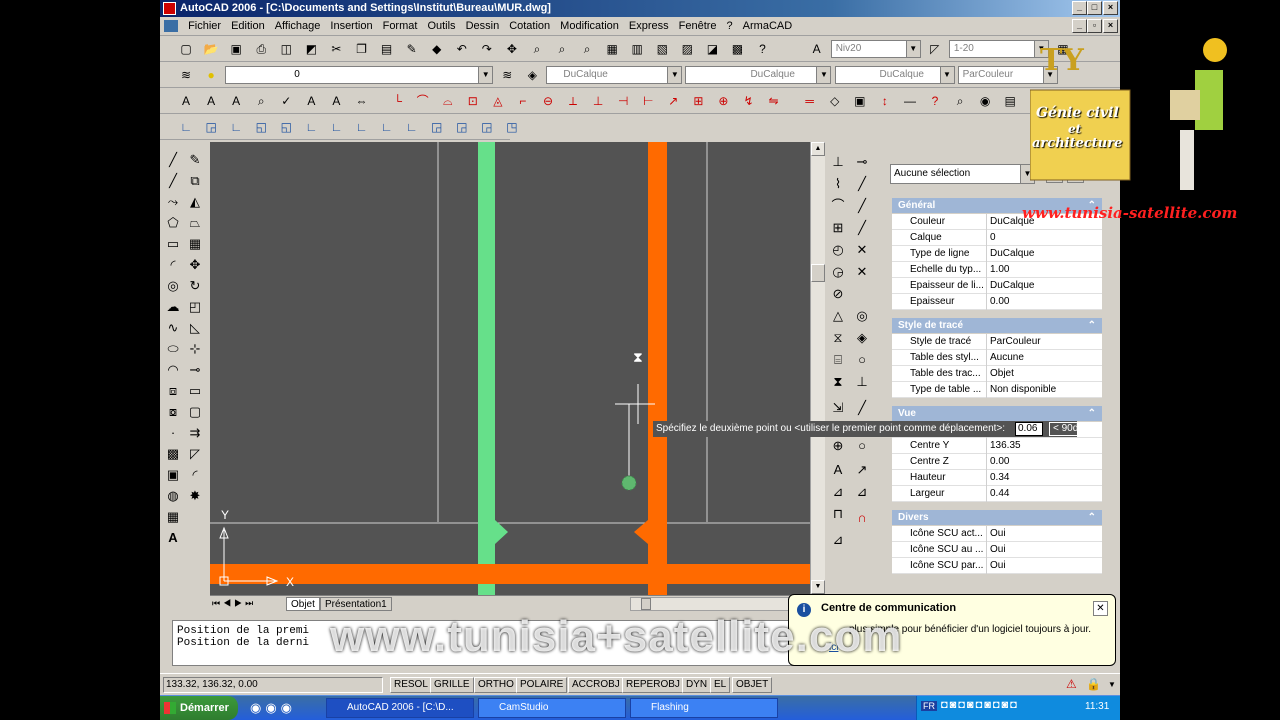 The height and width of the screenshot is (720, 1280). Describe the element at coordinates (173, 538) in the screenshot. I see `mtext-draw-icon: A` at that location.